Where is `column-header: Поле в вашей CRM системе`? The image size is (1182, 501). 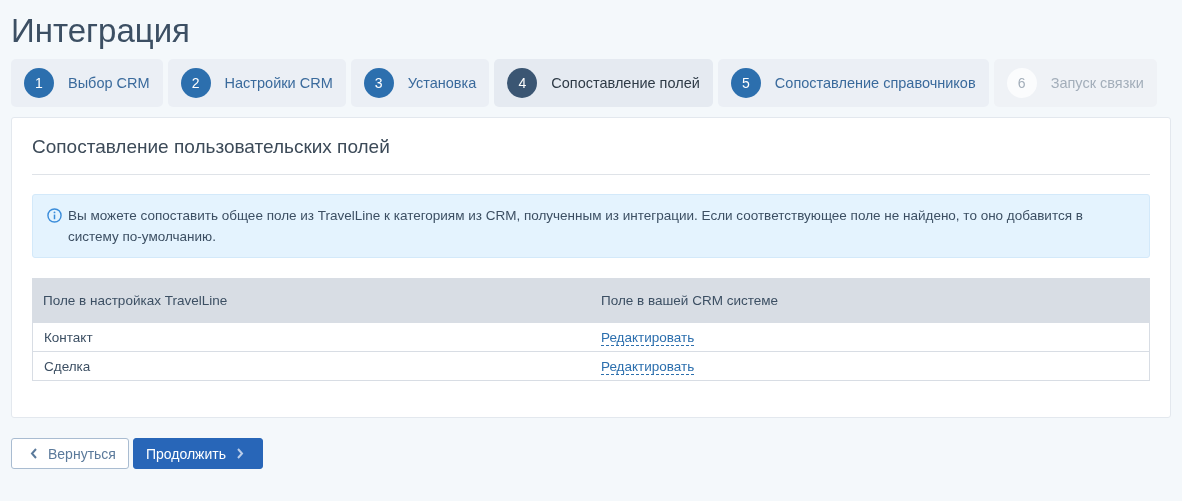
column-header: Поле в вашей CRM системе is located at coordinates (870, 300).